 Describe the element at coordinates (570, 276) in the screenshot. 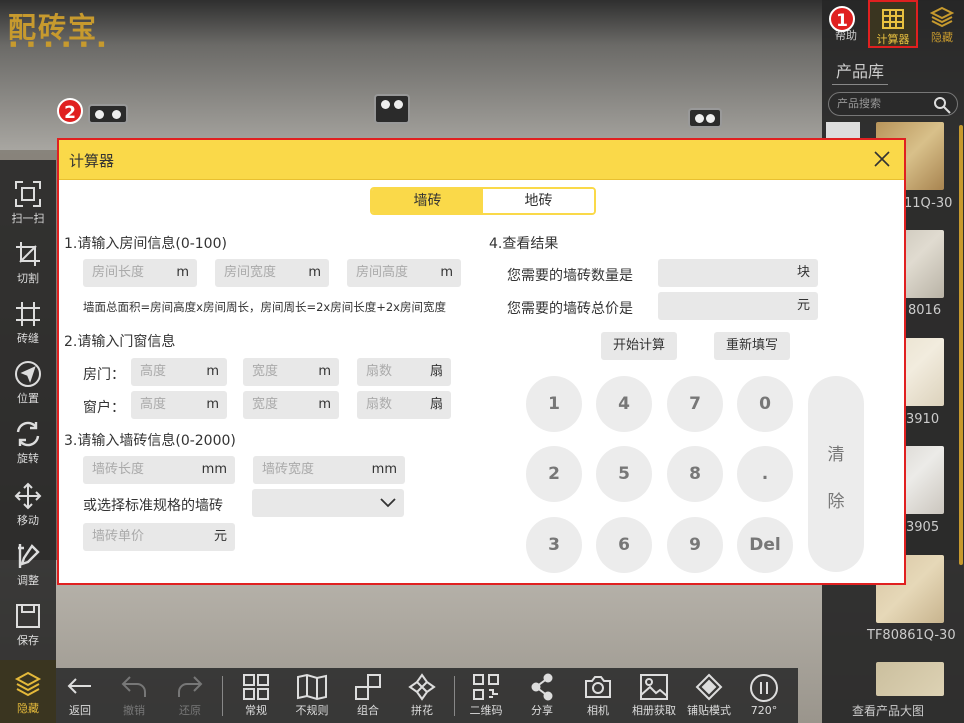

I see `result-count-label: 您需要的墙砖数量是` at that location.